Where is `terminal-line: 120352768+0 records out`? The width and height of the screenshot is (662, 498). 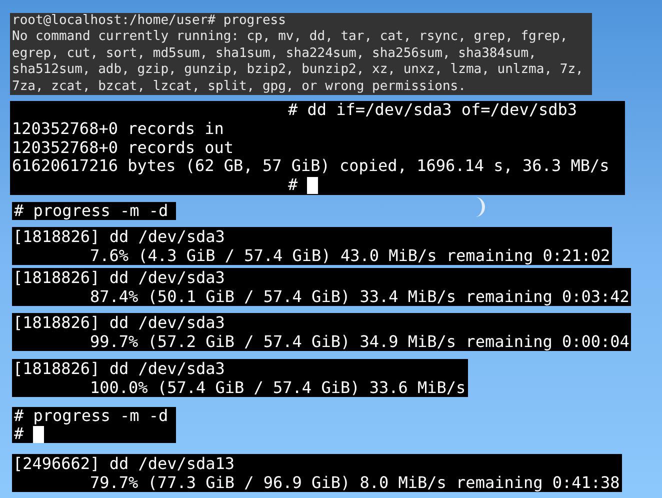
terminal-line: 120352768+0 records out is located at coordinates (123, 148).